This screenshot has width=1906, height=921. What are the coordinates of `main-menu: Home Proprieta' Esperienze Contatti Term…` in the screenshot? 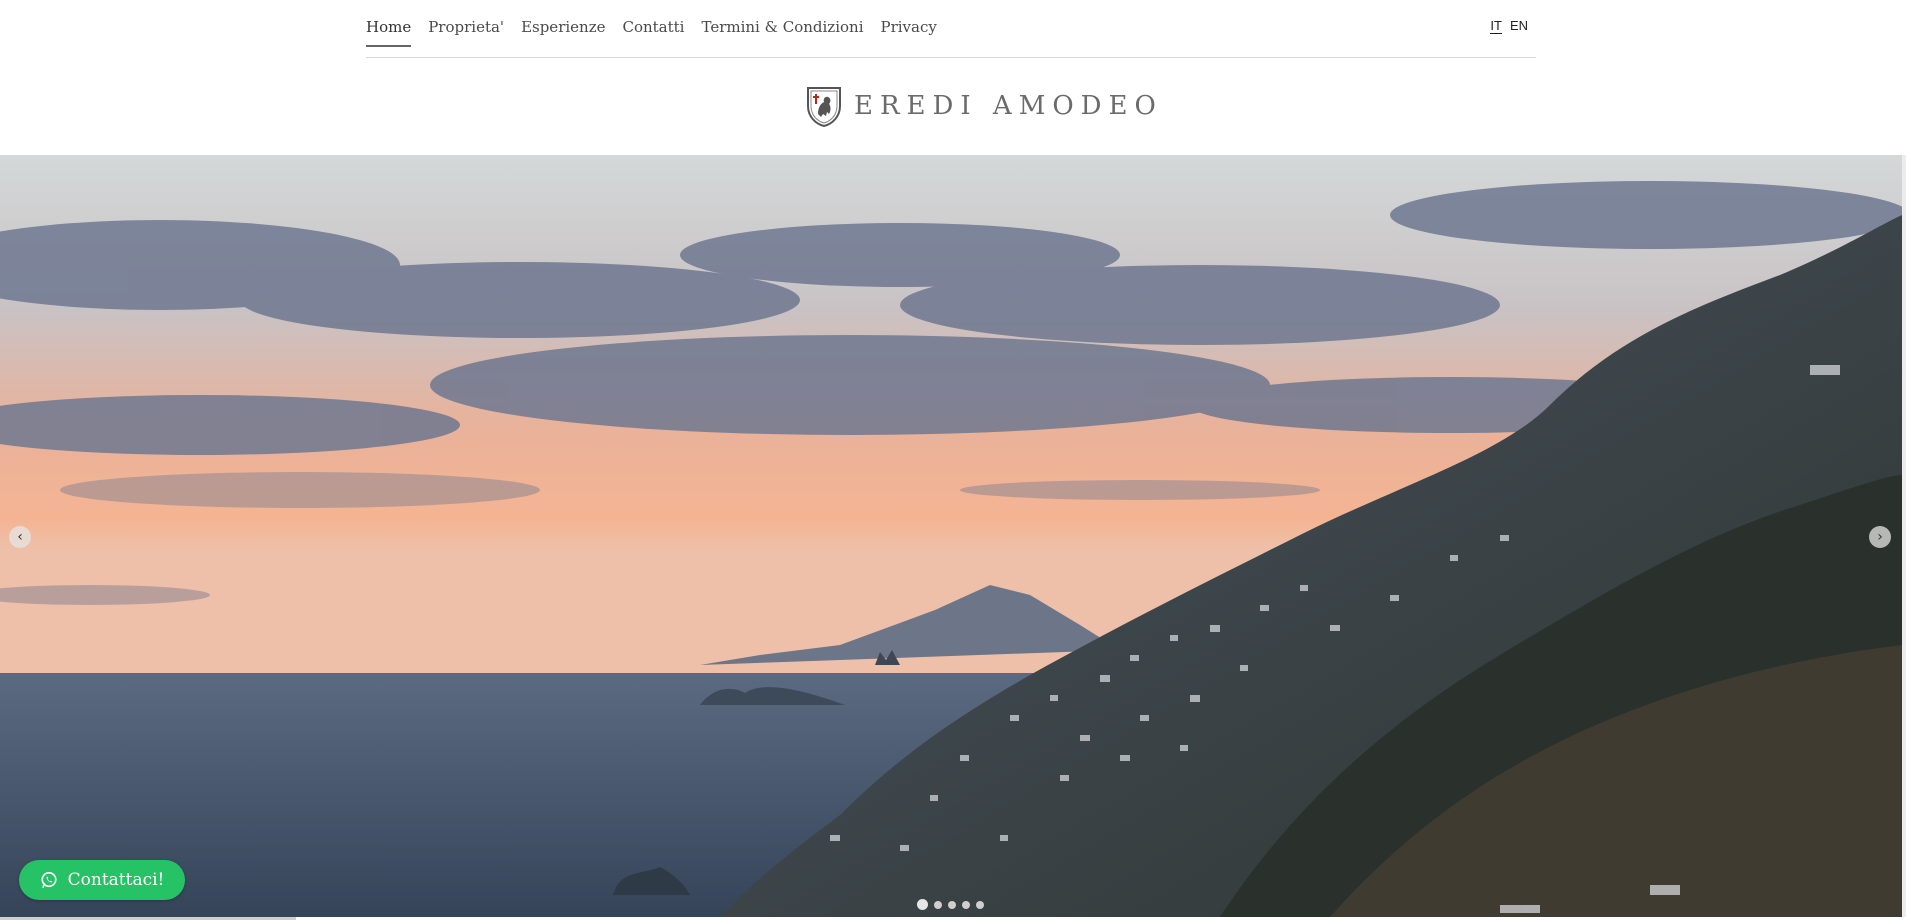 It's located at (660, 32).